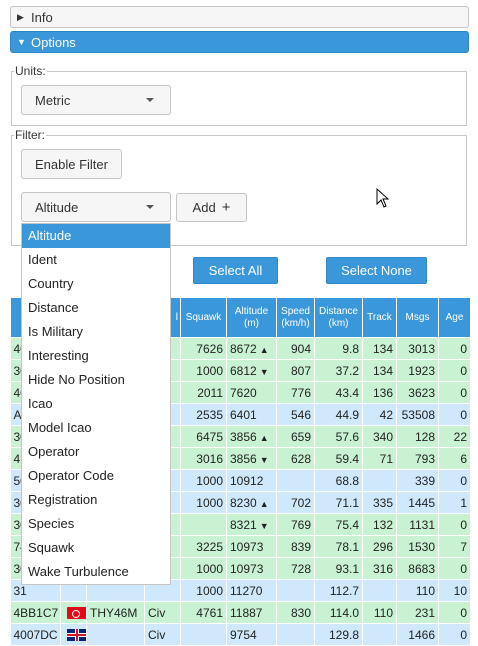 This screenshot has width=478, height=646. Describe the element at coordinates (417, 634) in the screenshot. I see `cell-msgs: 1466` at that location.